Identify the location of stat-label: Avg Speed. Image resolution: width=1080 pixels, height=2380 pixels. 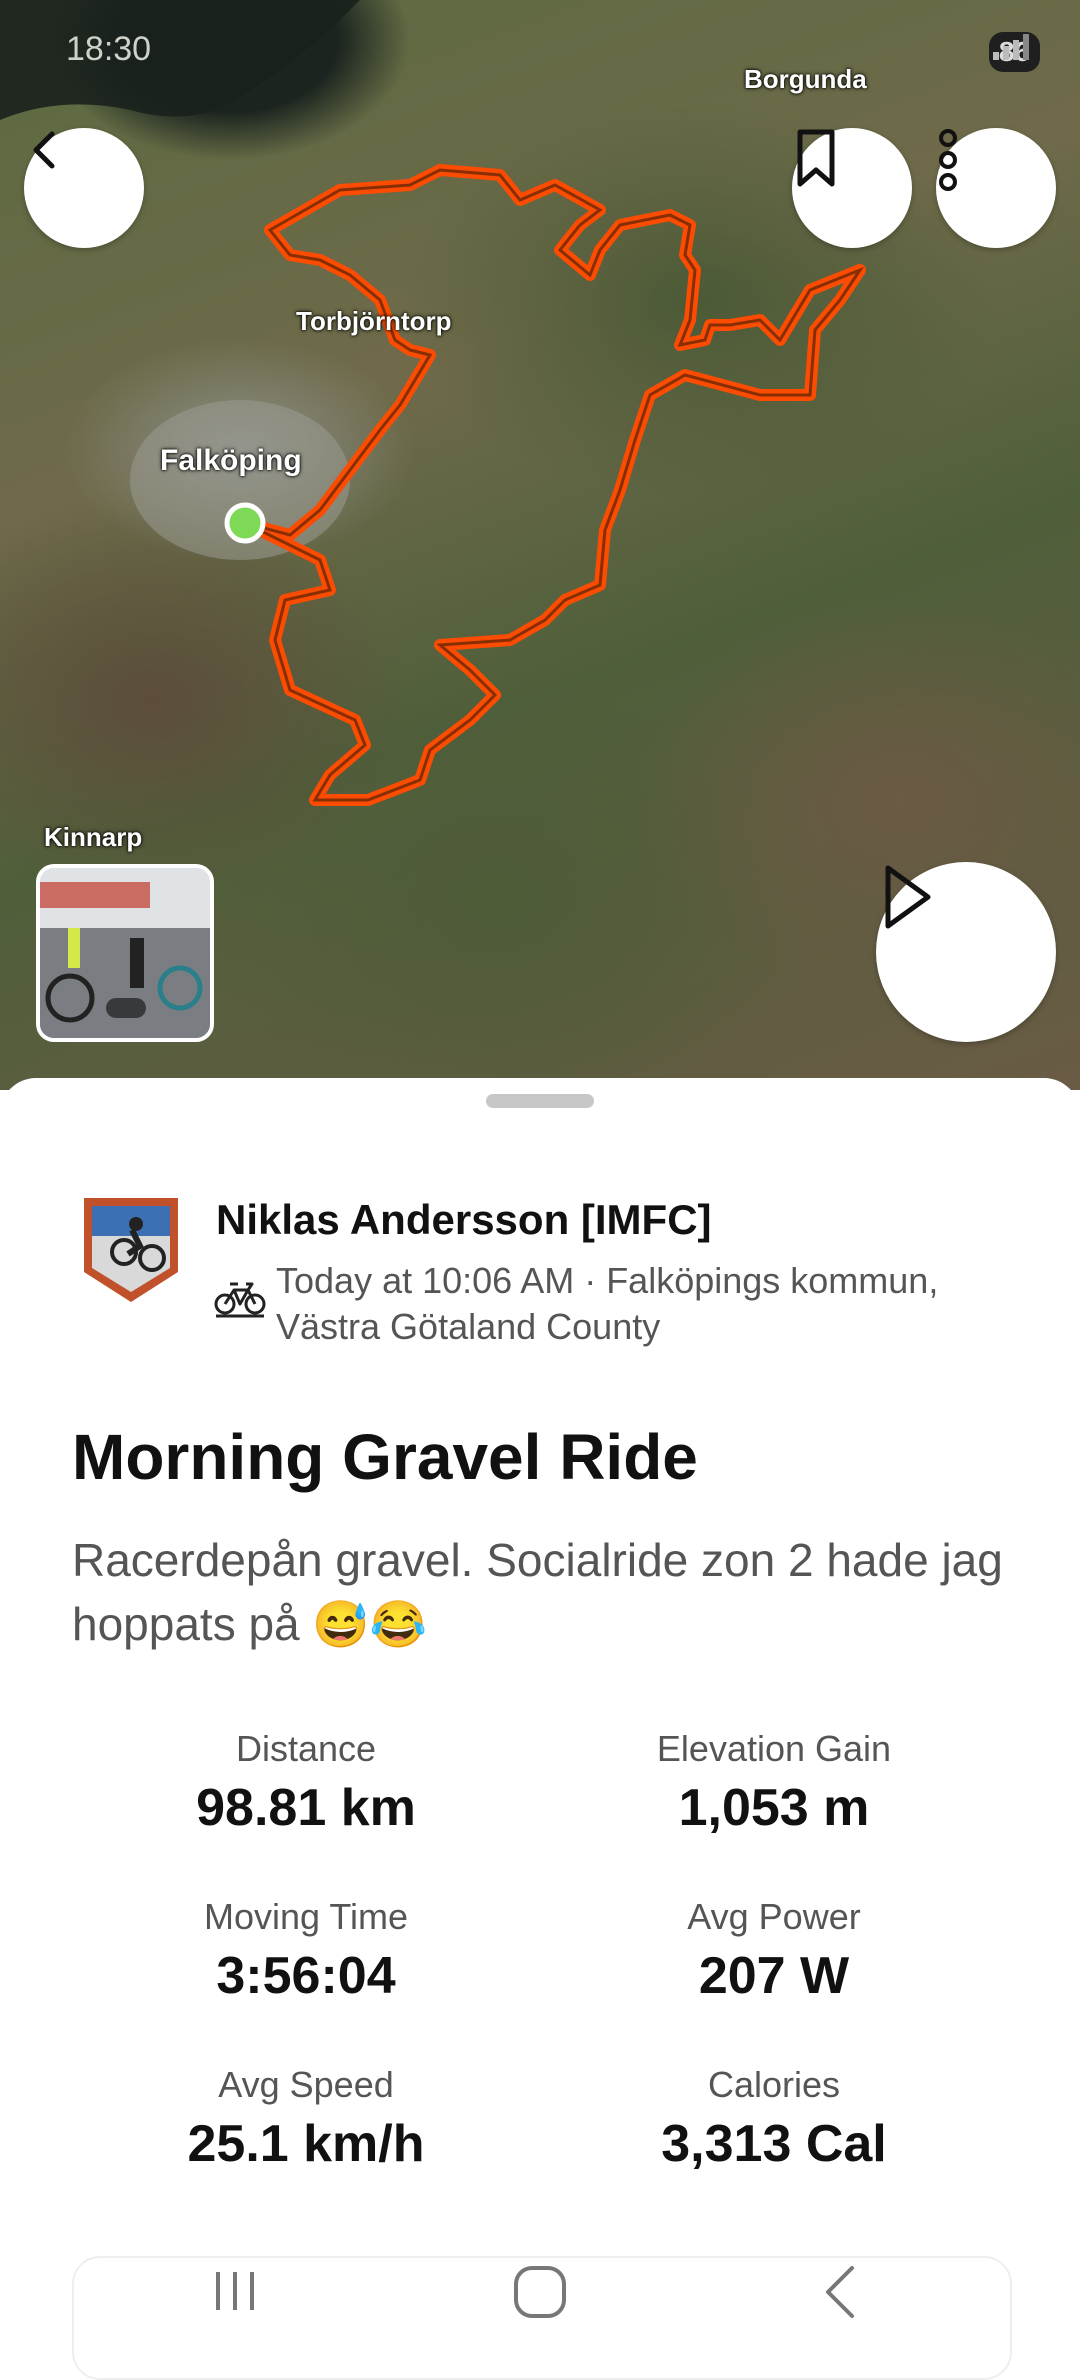
(306, 2084).